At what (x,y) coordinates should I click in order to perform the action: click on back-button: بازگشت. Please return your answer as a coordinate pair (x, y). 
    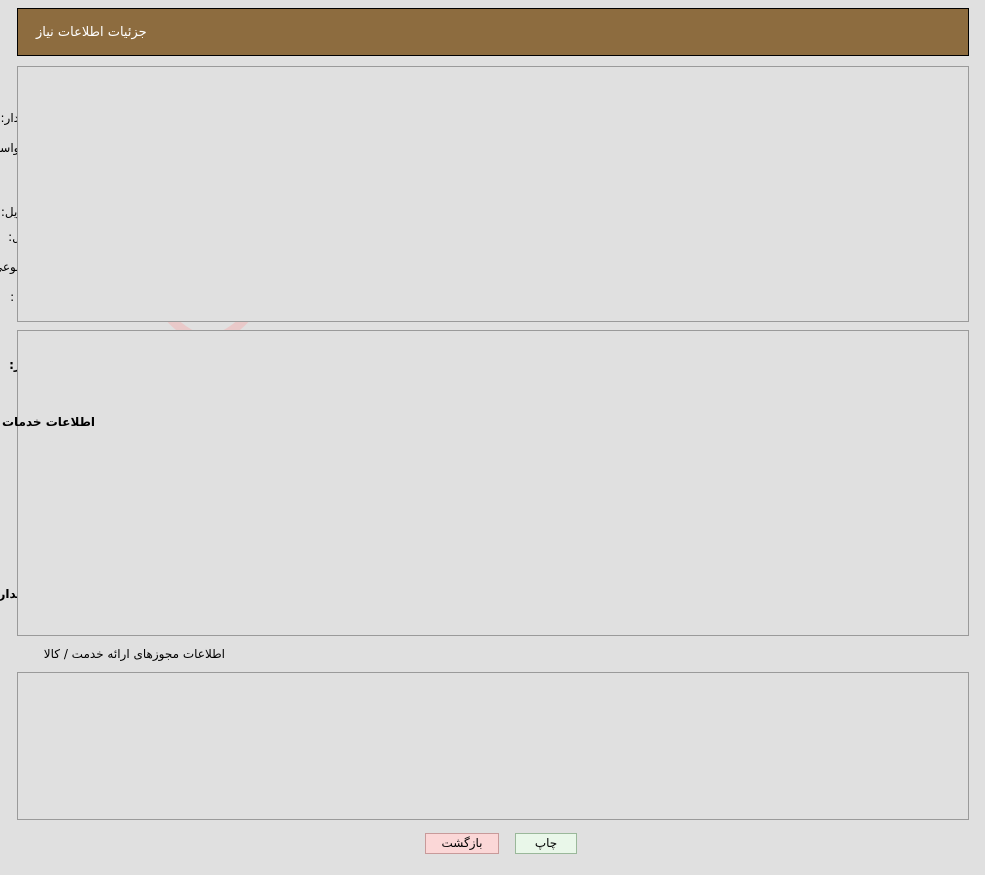
    Looking at the image, I should click on (462, 843).